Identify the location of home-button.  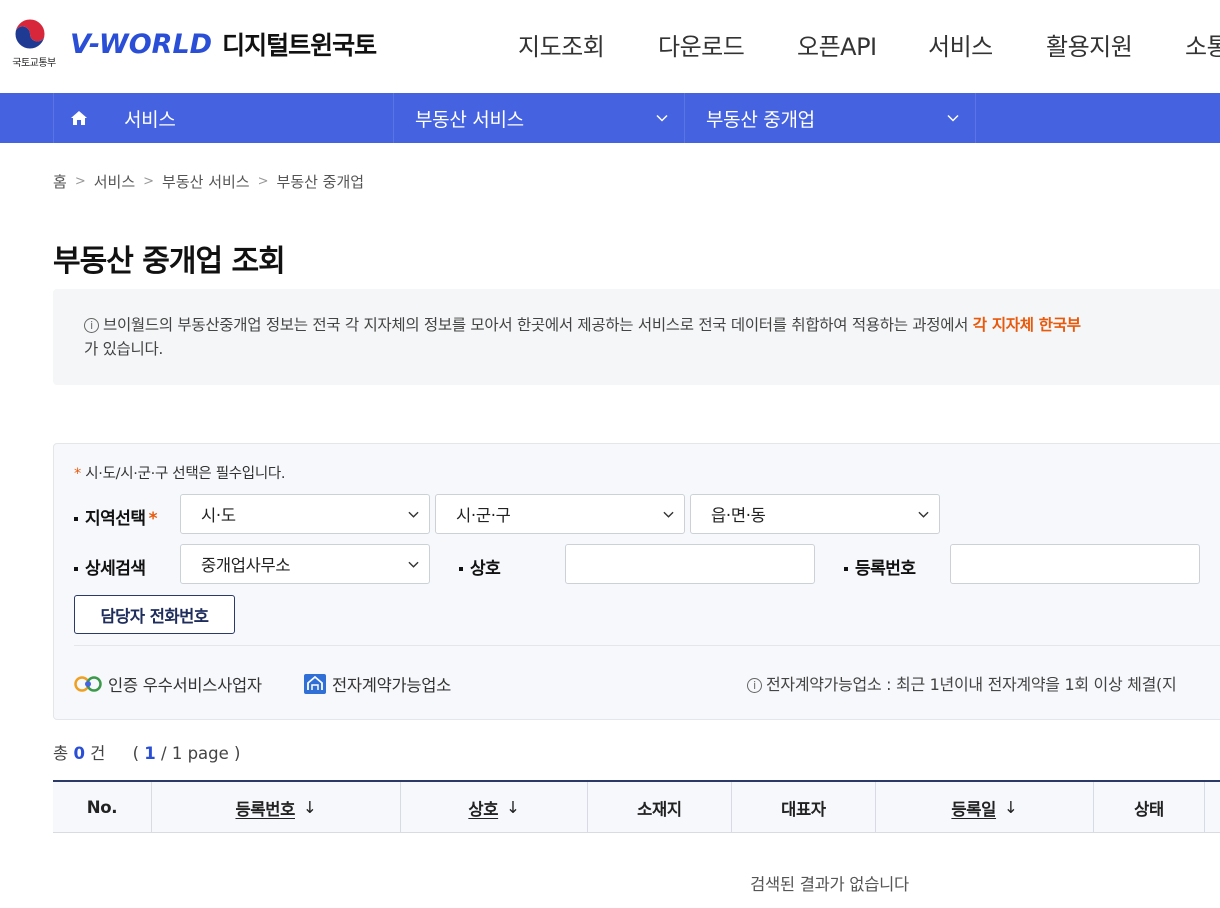
(78, 118).